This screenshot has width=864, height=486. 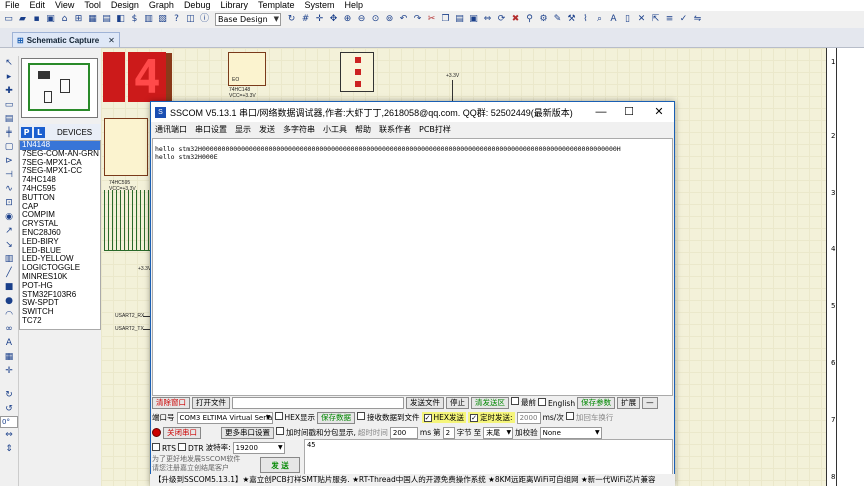 I want to click on collapse-button: —, so click(x=650, y=402).